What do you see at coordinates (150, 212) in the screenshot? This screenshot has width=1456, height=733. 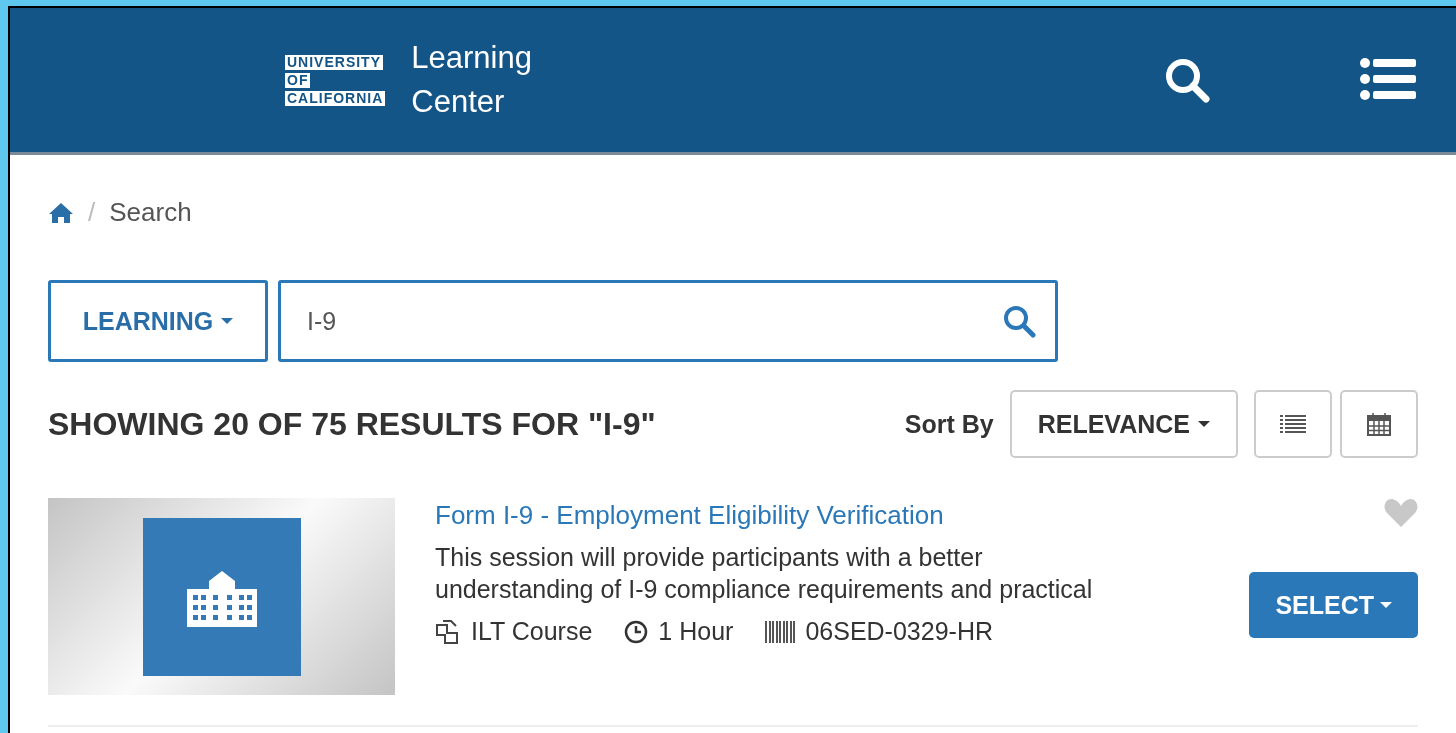 I see `breadcrumb-current: Search` at bounding box center [150, 212].